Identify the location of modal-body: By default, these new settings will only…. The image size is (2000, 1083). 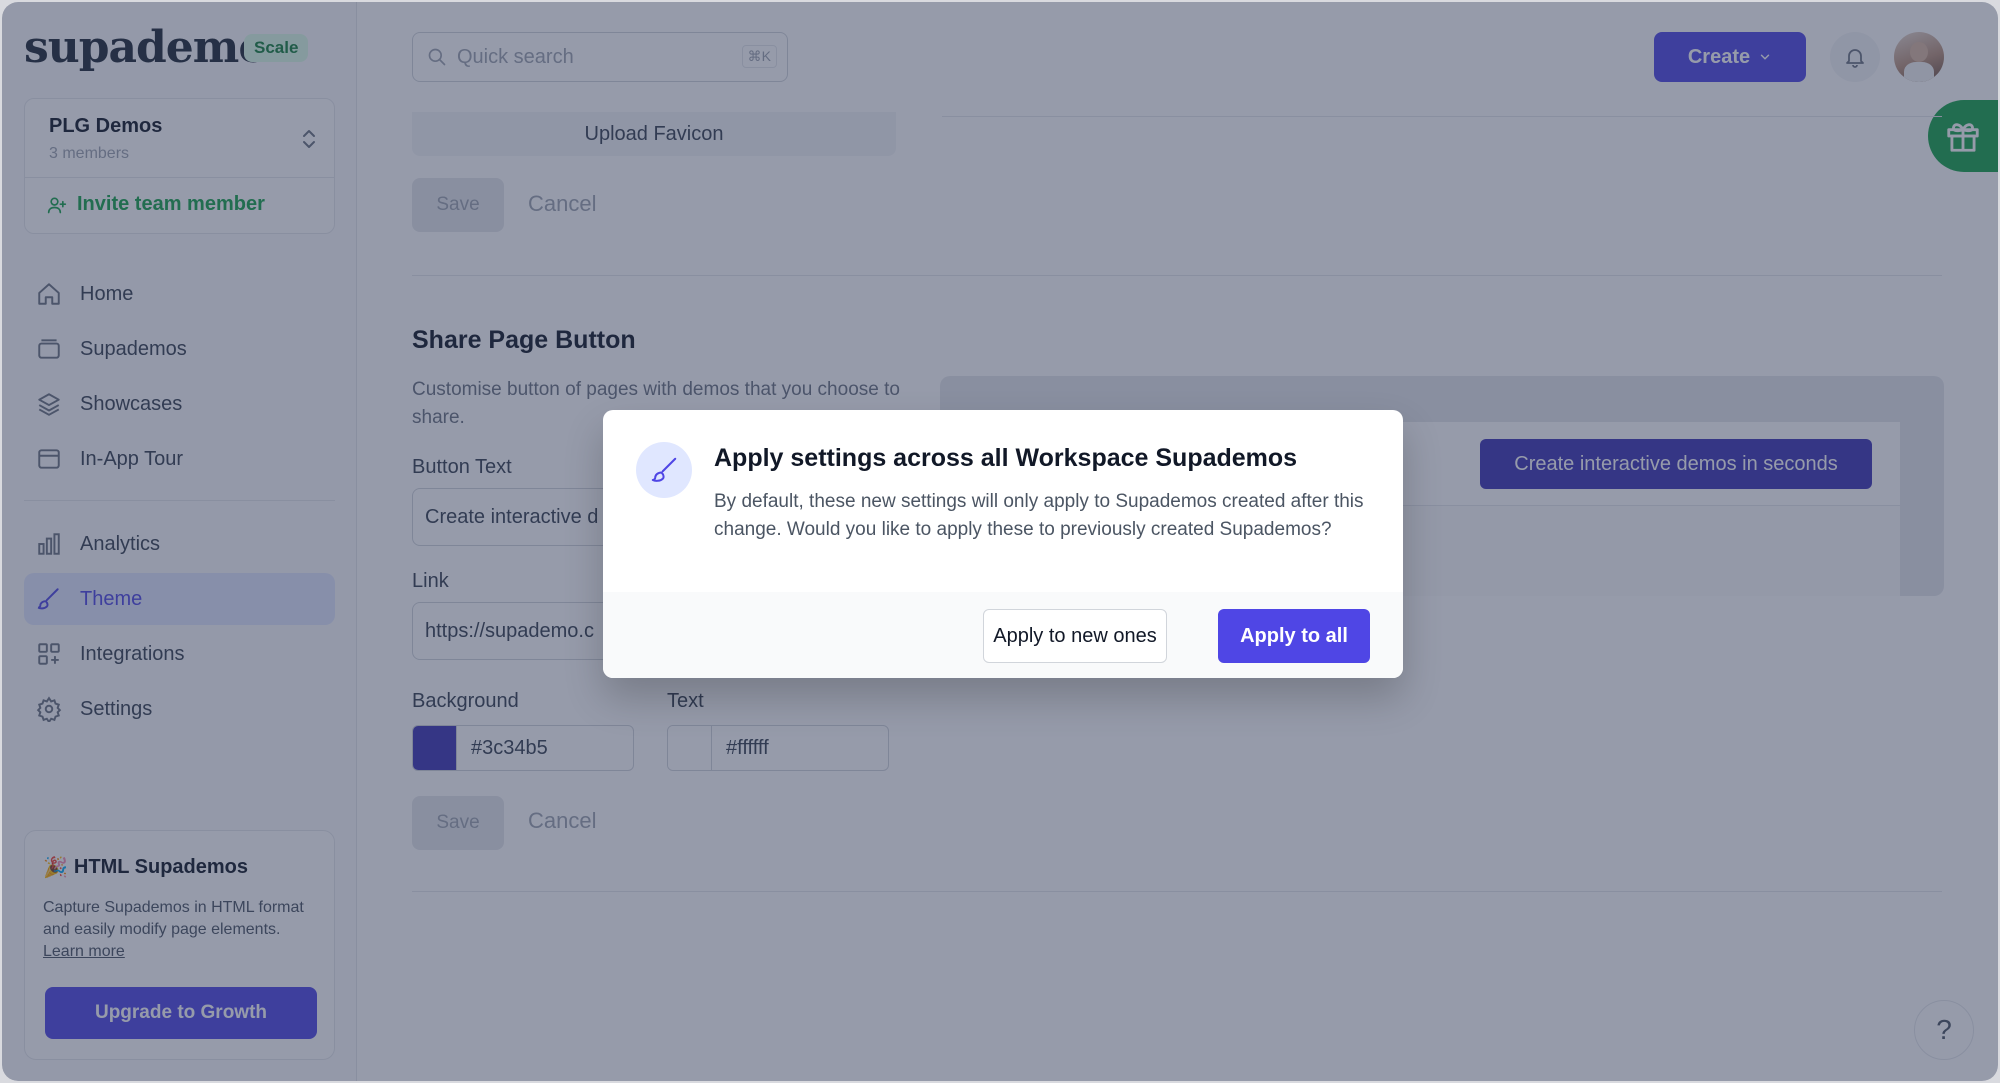
(1039, 515).